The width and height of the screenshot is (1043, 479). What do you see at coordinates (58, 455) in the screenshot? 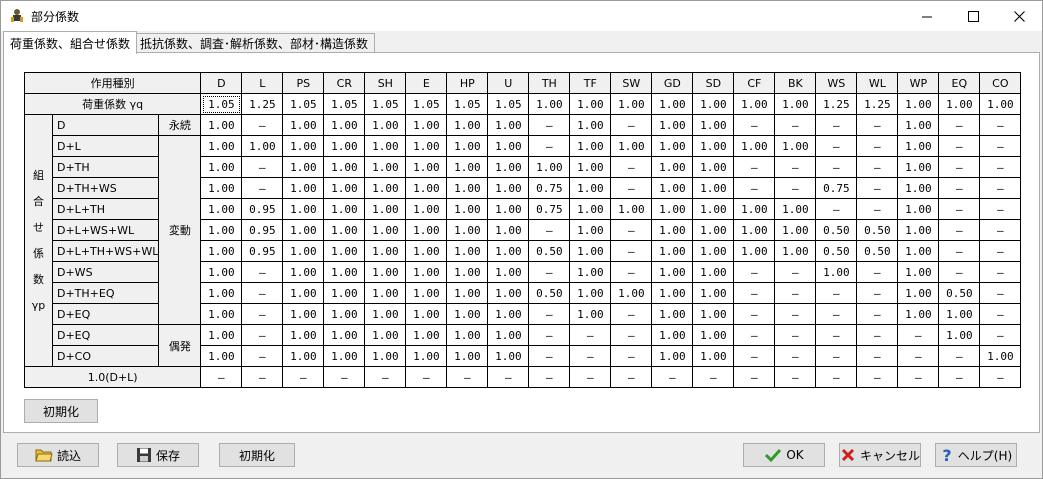
I see `load-button: 読込` at bounding box center [58, 455].